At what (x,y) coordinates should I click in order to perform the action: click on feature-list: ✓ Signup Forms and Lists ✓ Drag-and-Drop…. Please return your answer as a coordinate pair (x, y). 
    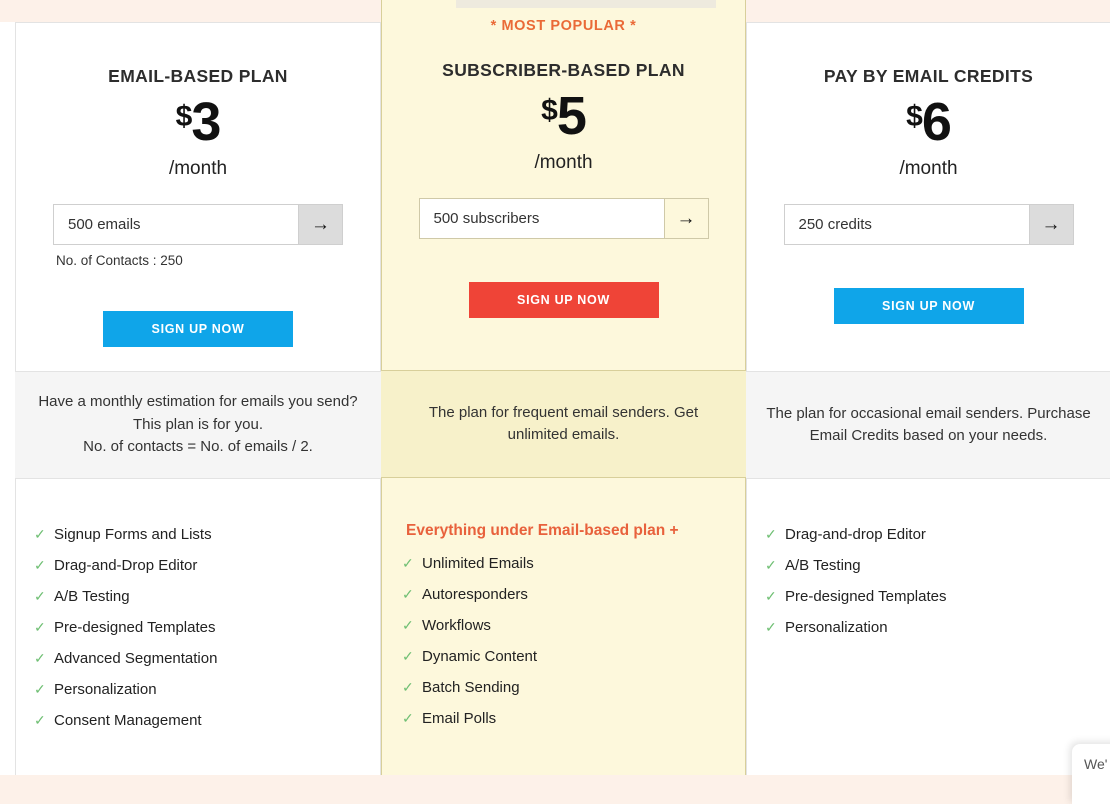
    Looking at the image, I should click on (198, 622).